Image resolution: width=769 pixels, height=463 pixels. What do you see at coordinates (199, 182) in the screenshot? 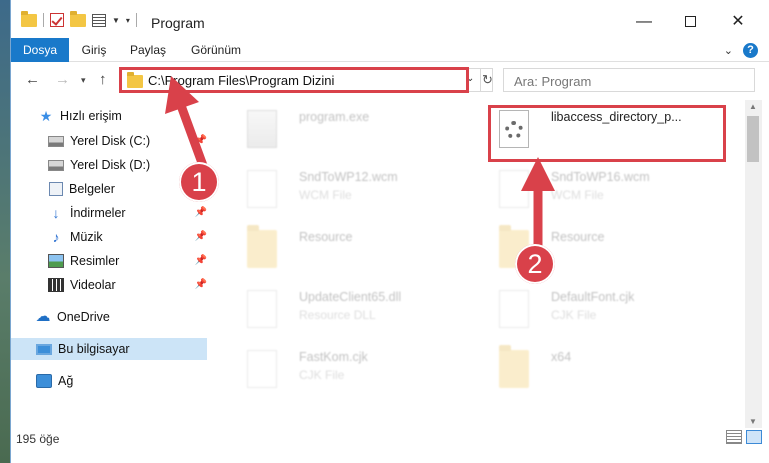
I see `step-badge-1: 1` at bounding box center [199, 182].